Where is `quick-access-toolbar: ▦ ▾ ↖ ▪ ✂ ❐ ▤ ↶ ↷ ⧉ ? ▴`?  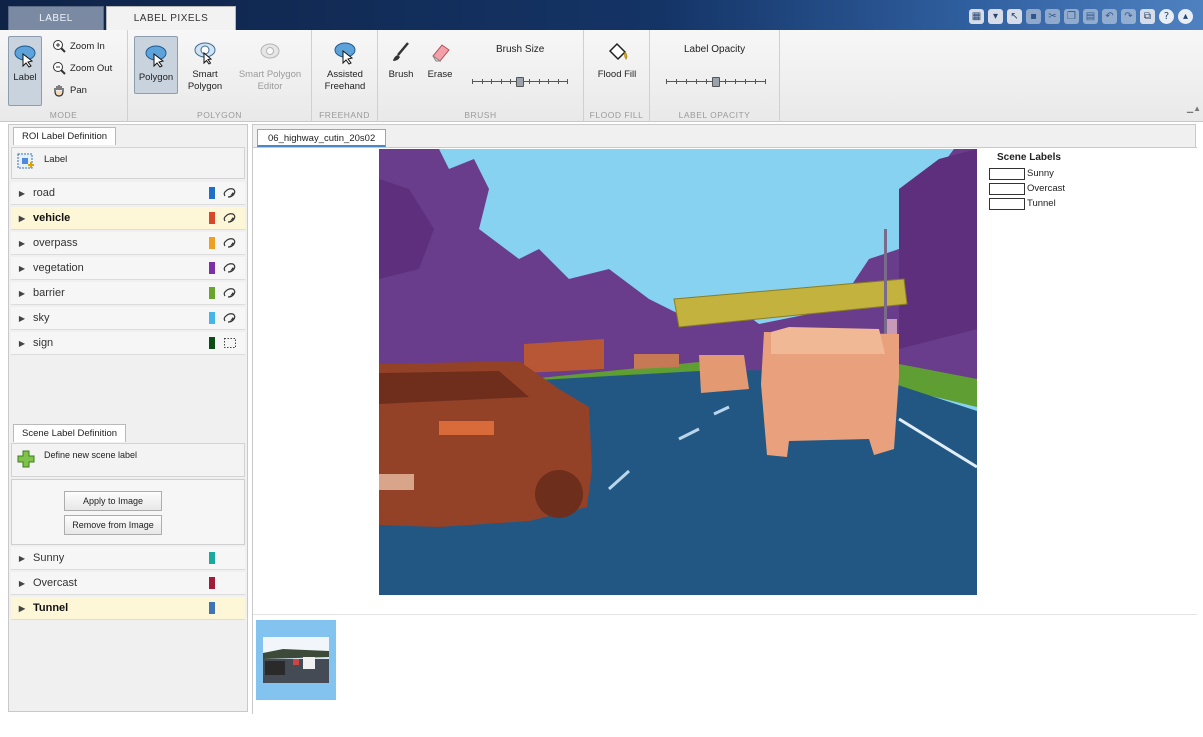 quick-access-toolbar: ▦ ▾ ↖ ▪ ✂ ❐ ▤ ↶ ↷ ⧉ ? ▴ is located at coordinates (1081, 16).